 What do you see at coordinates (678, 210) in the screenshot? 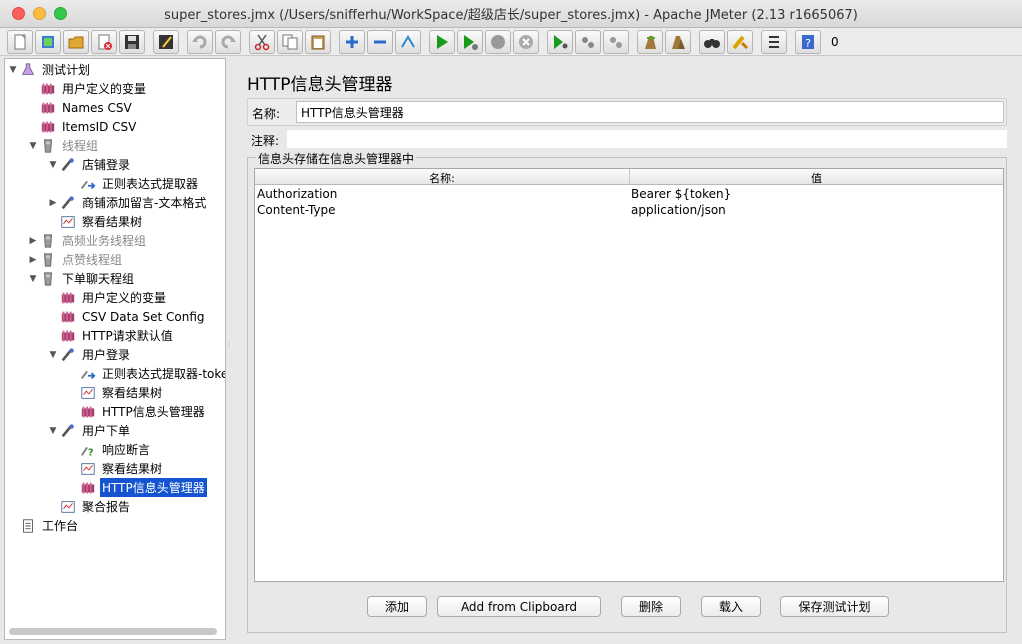
I see `header-value-cell: application/json` at bounding box center [678, 210].